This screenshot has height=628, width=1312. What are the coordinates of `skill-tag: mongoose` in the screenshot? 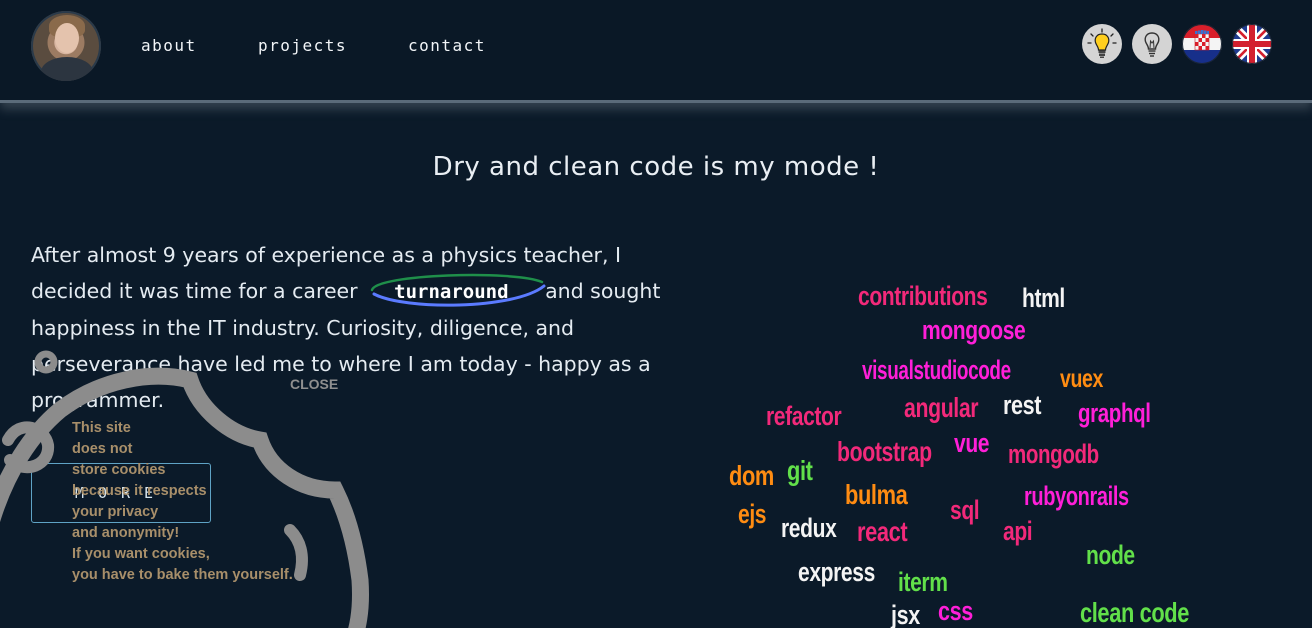 It's located at (974, 330).